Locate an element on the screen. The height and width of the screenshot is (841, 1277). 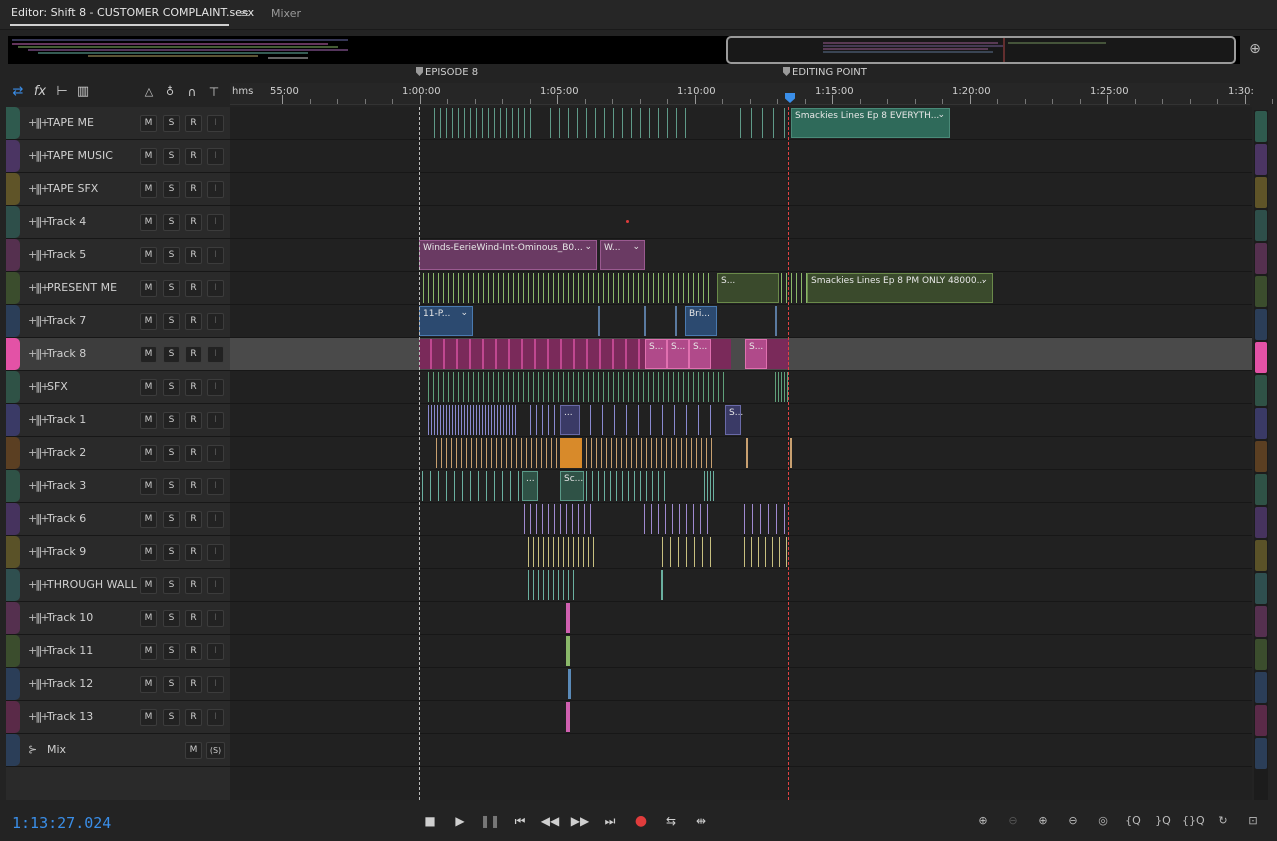
track-header: +|||+ Track 6 M S R I is located at coordinates (118, 519).